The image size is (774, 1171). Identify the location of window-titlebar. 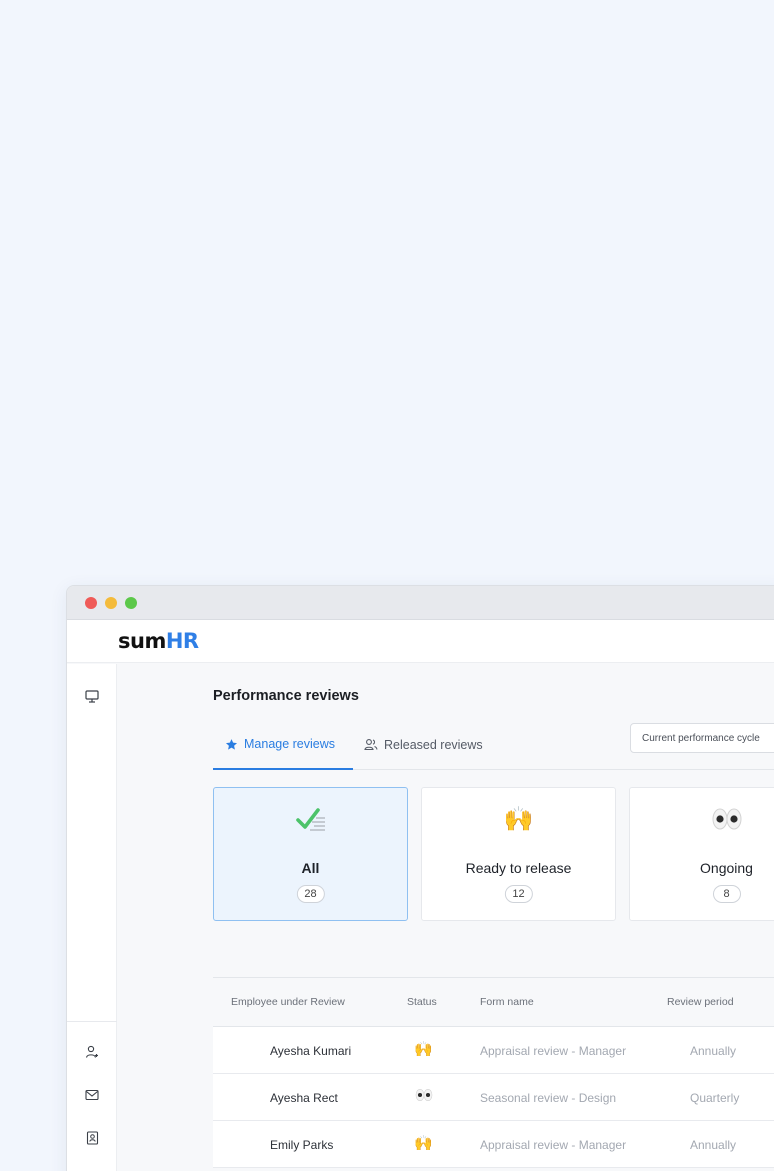
(420, 603).